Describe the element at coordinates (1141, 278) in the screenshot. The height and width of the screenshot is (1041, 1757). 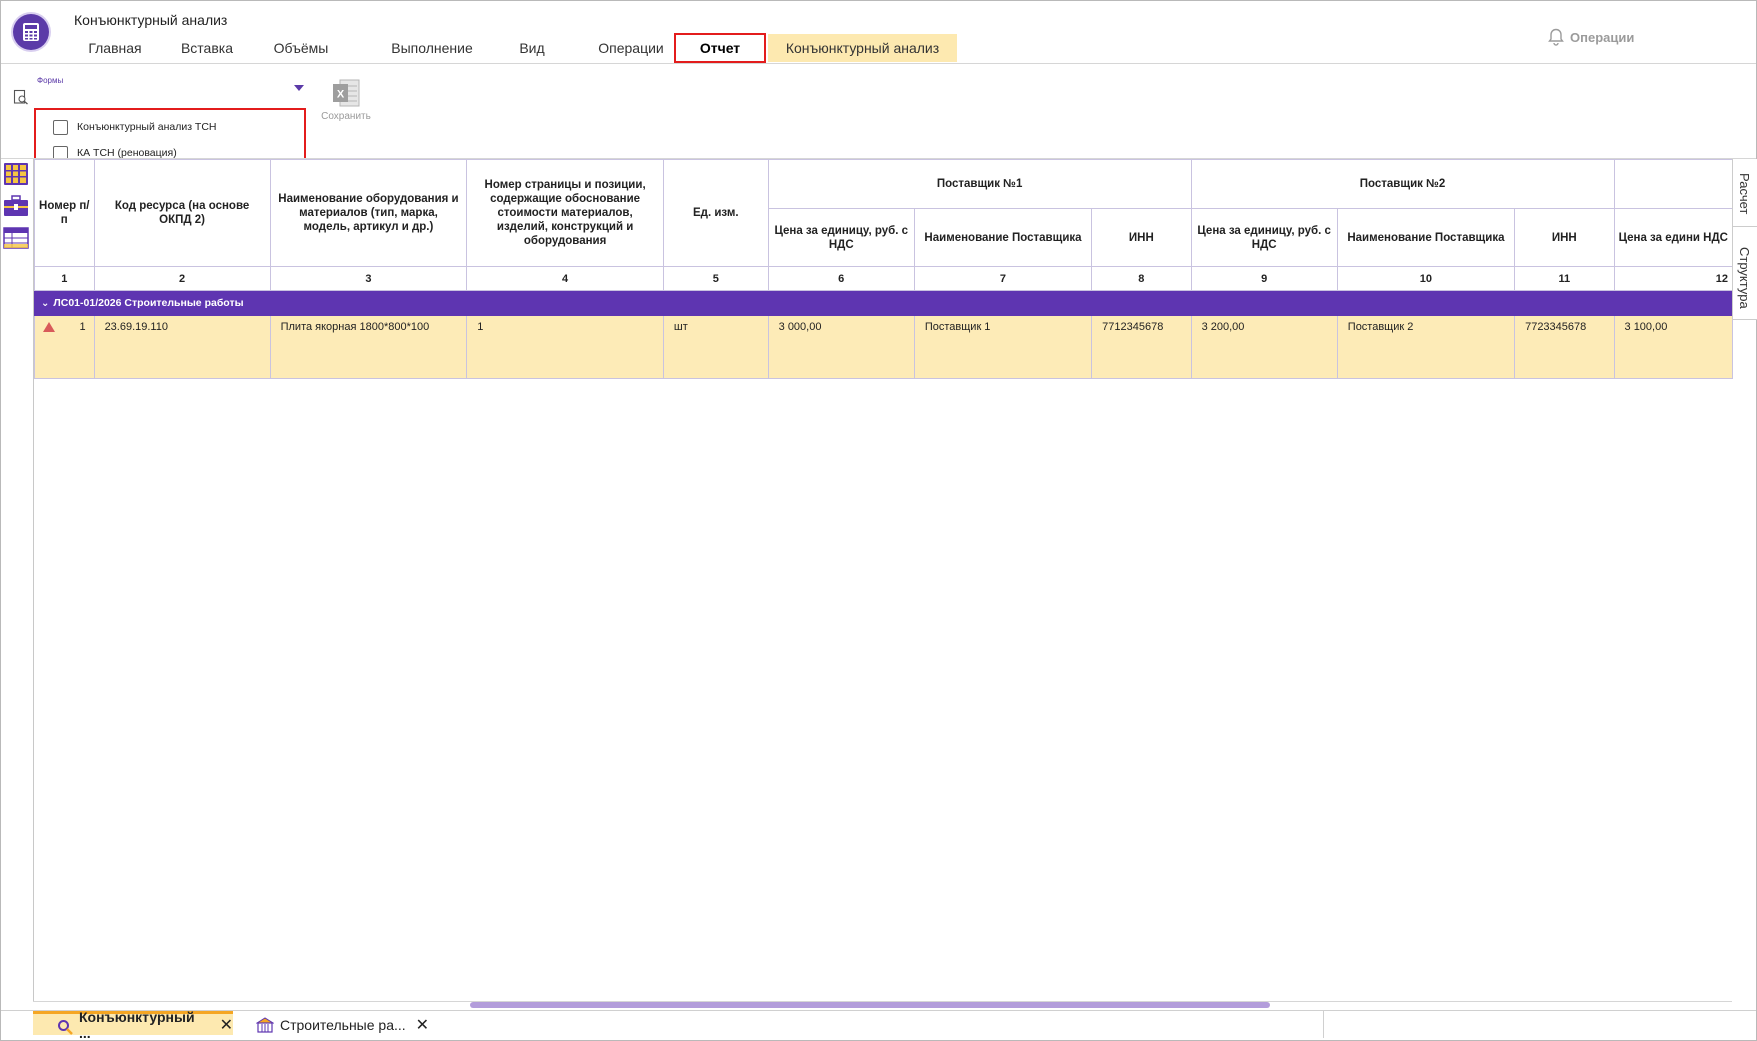
I see `col-number: 8` at that location.